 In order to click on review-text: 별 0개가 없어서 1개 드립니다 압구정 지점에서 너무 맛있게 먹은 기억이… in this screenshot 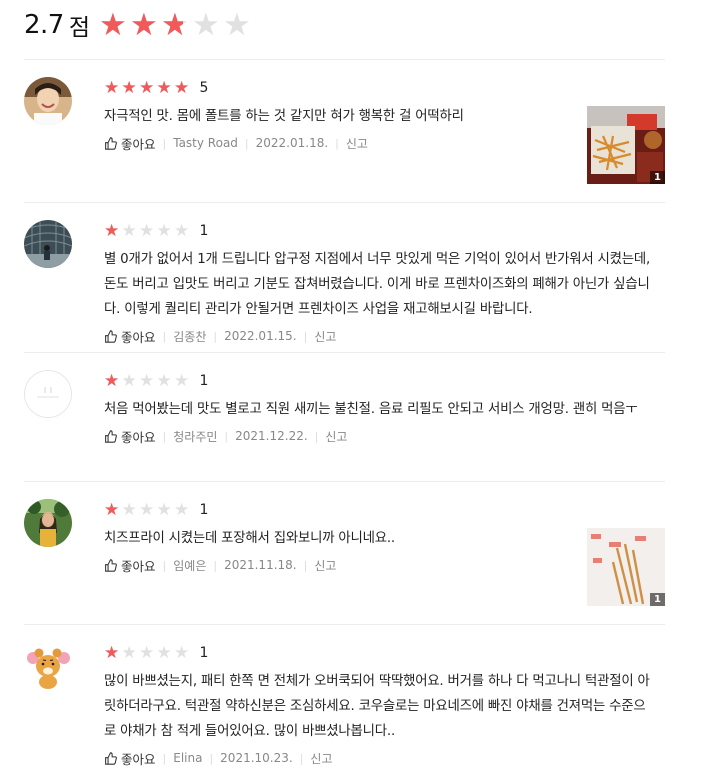, I will do `click(377, 284)`.